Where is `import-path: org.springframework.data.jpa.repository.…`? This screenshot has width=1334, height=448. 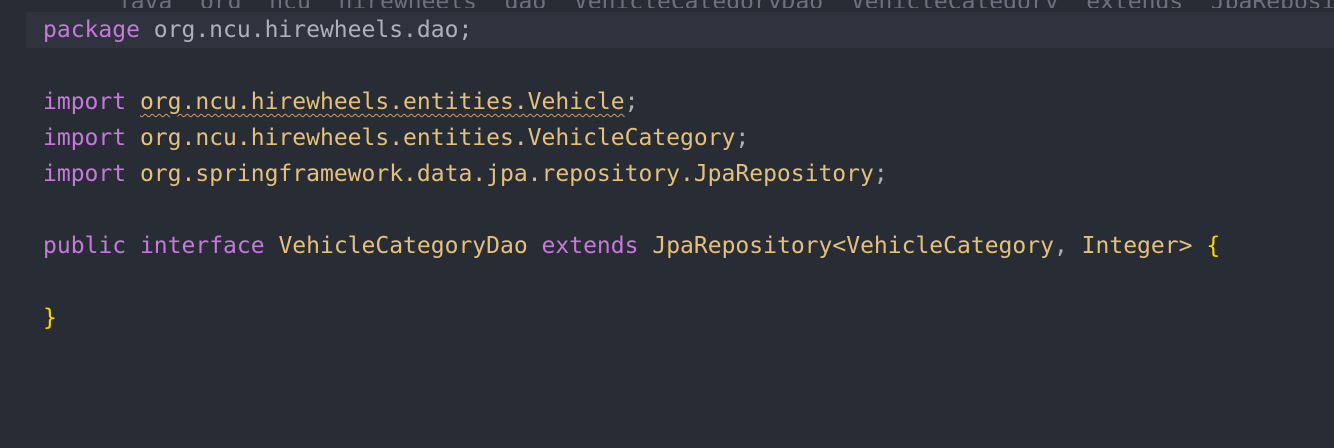
import-path: org.springframework.data.jpa.repository.… is located at coordinates (506, 174).